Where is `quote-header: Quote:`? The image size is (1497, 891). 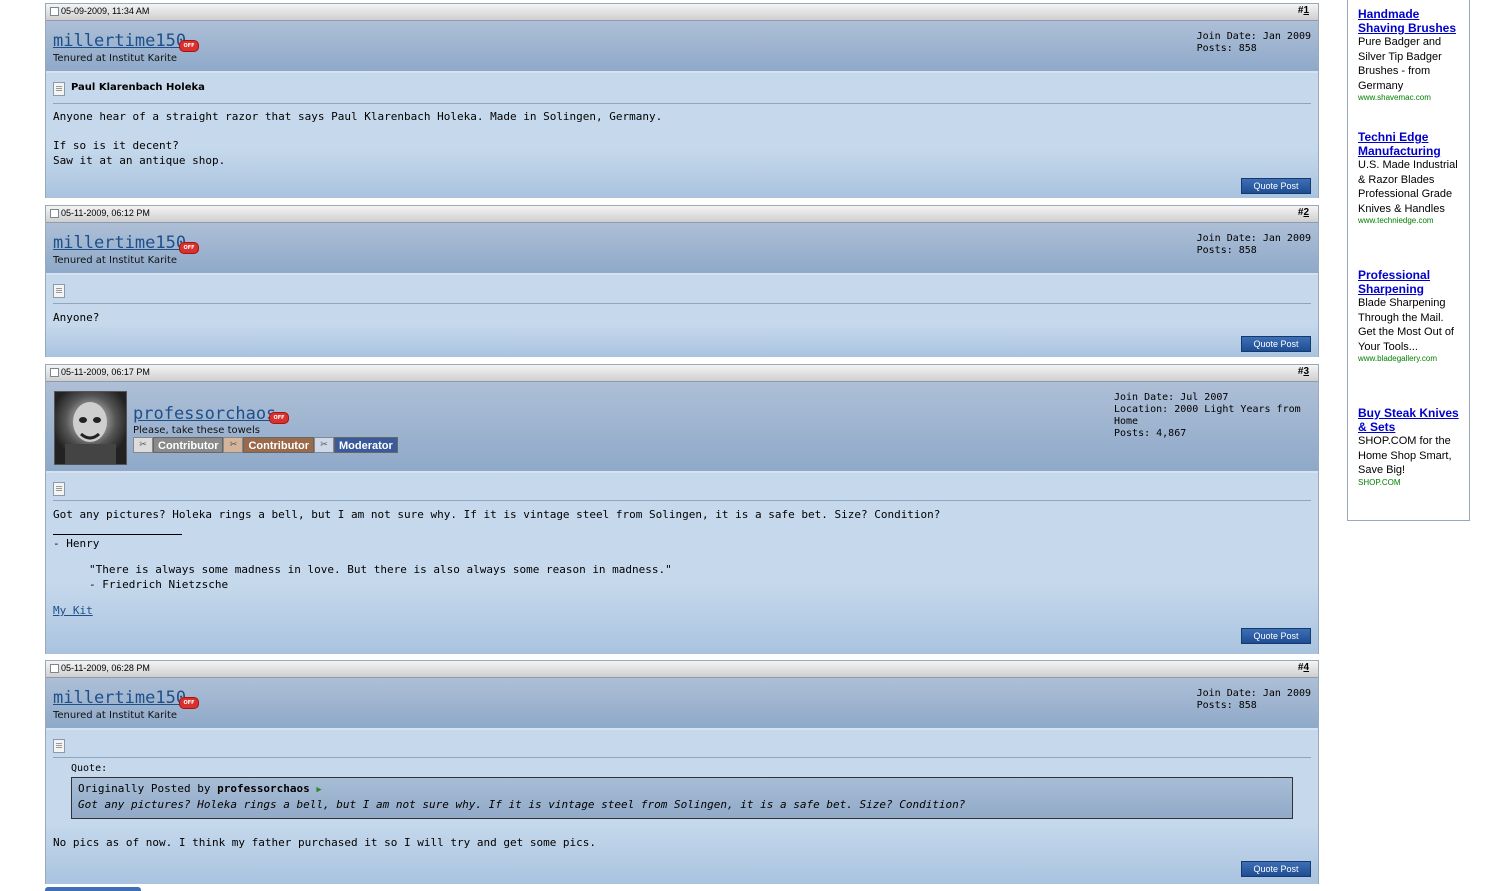 quote-header: Quote: is located at coordinates (89, 768).